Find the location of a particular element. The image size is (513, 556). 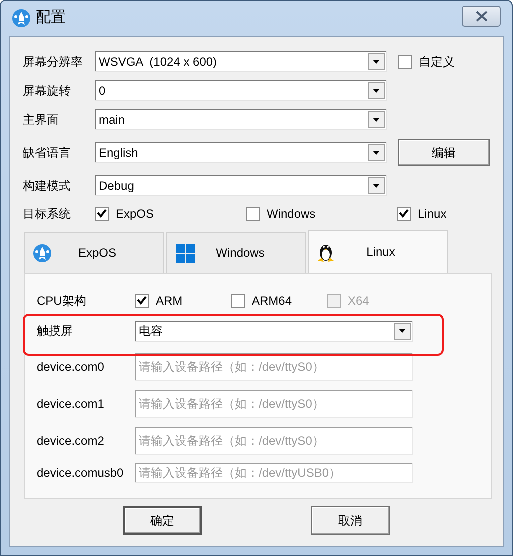

field-label: device.com1 is located at coordinates (71, 404).